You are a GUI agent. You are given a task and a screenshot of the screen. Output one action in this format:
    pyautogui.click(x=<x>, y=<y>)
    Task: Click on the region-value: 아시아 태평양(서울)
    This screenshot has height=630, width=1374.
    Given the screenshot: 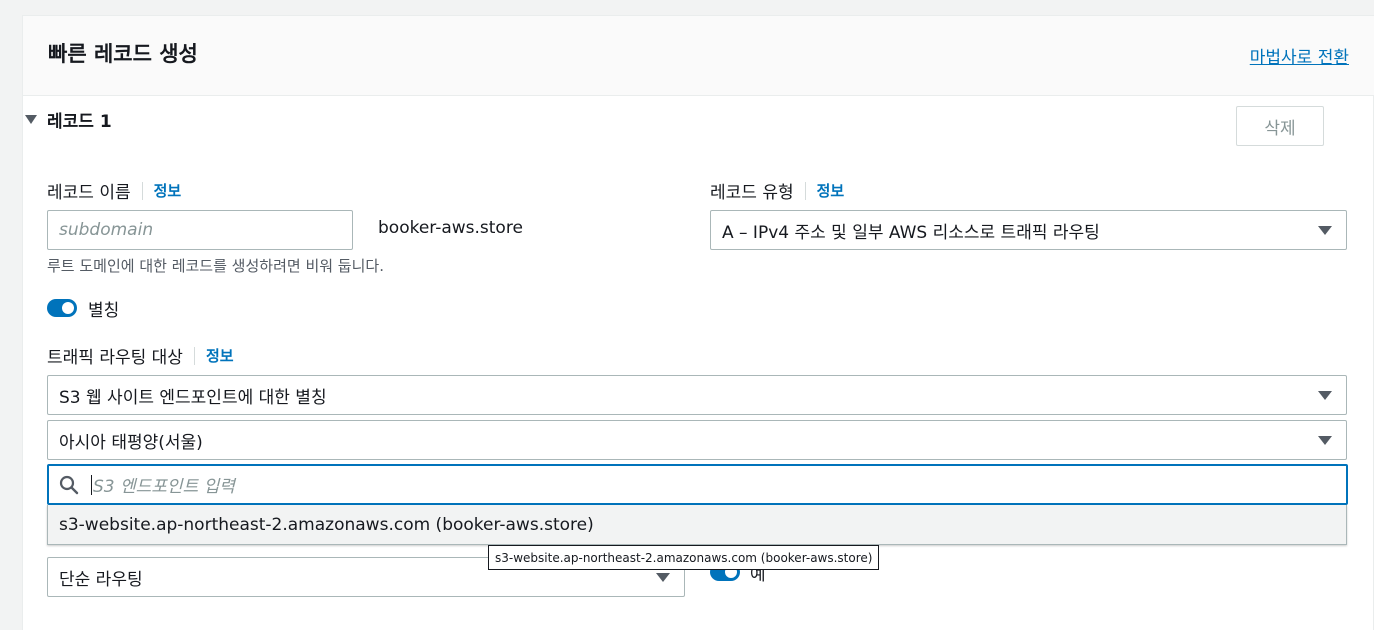 What is the action you would take?
    pyautogui.click(x=131, y=442)
    